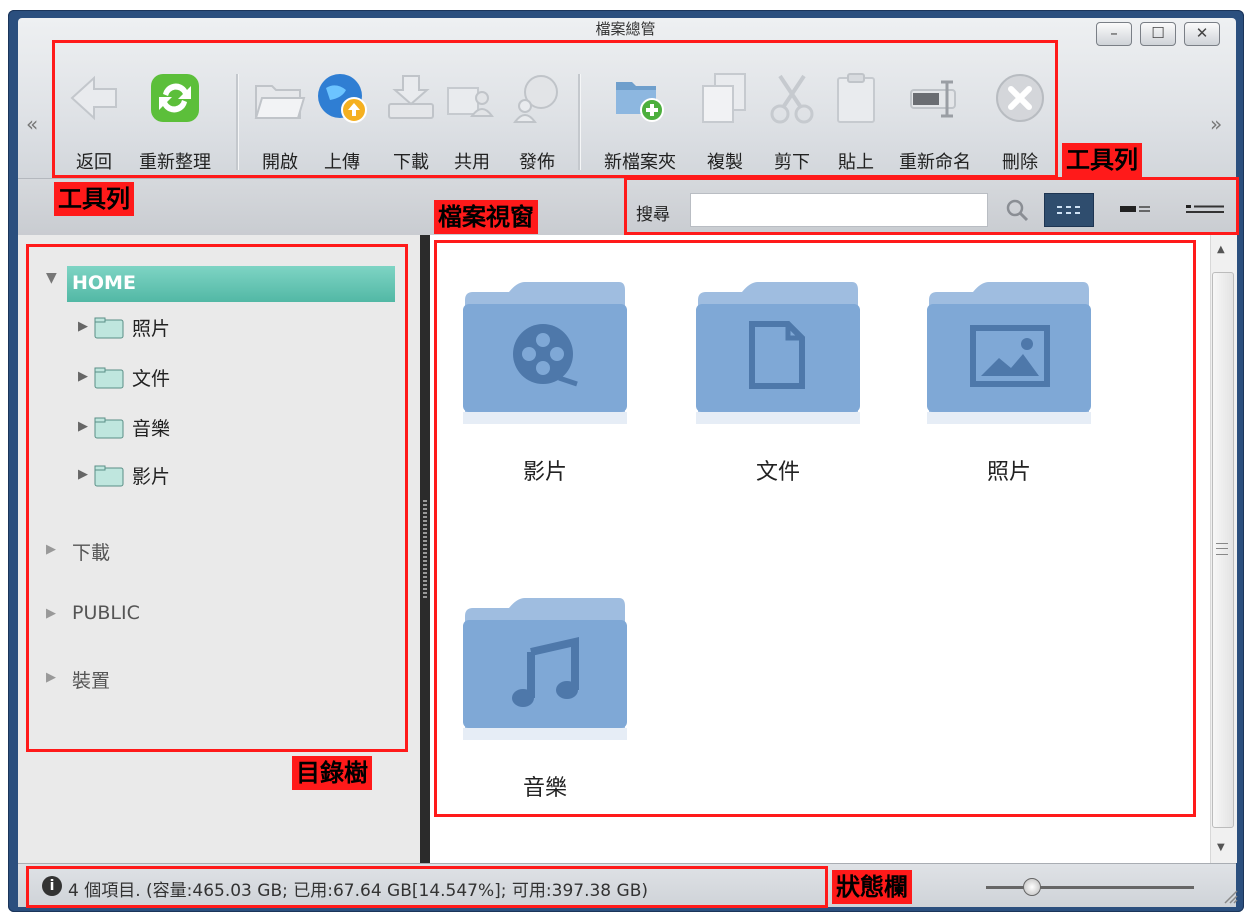 This screenshot has height=918, width=1251. I want to click on scroll-down-arrow-icon: ▼, so click(1221, 847).